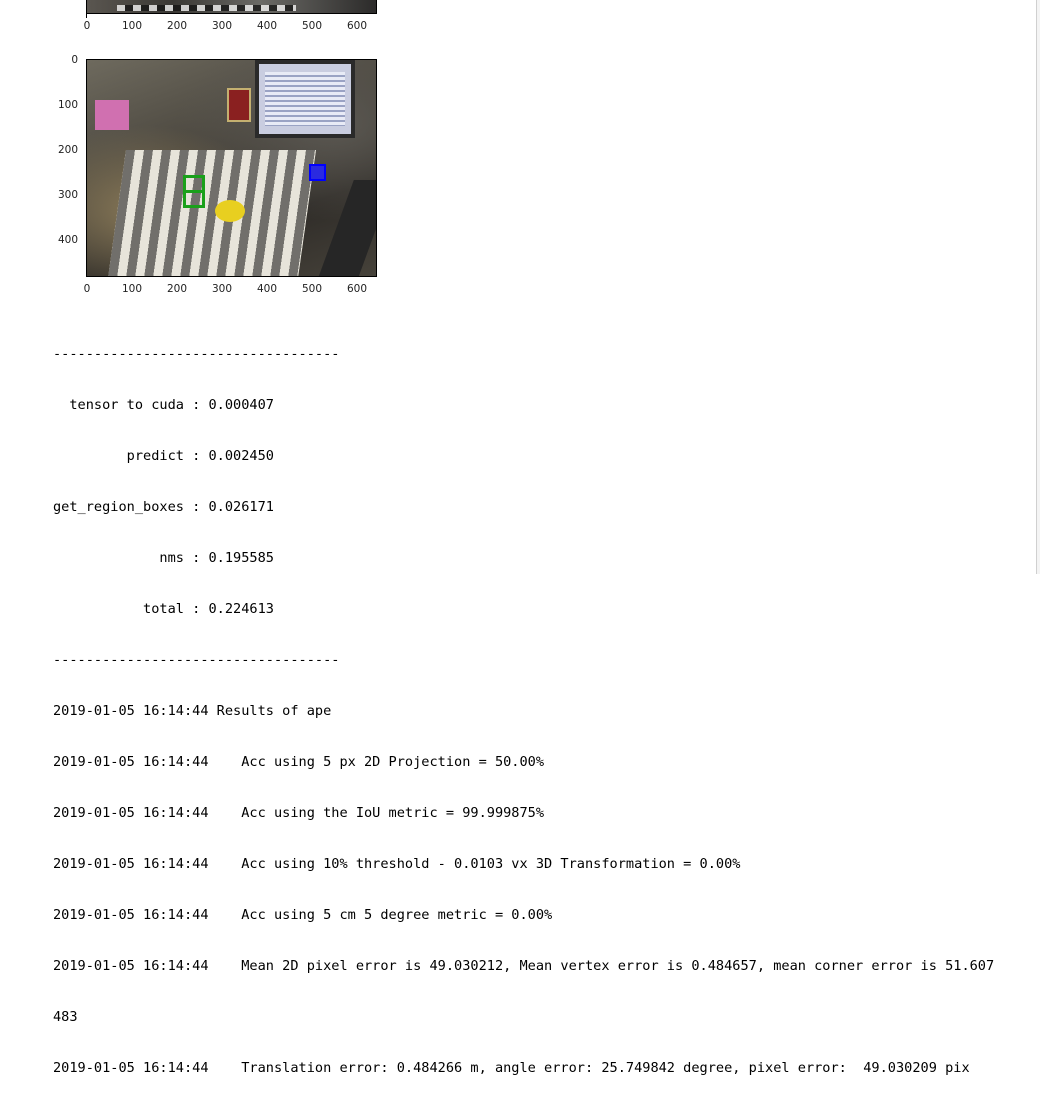 Image resolution: width=1040 pixels, height=1094 pixels. I want to click on top-plot-xtick-label: 600, so click(357, 26).